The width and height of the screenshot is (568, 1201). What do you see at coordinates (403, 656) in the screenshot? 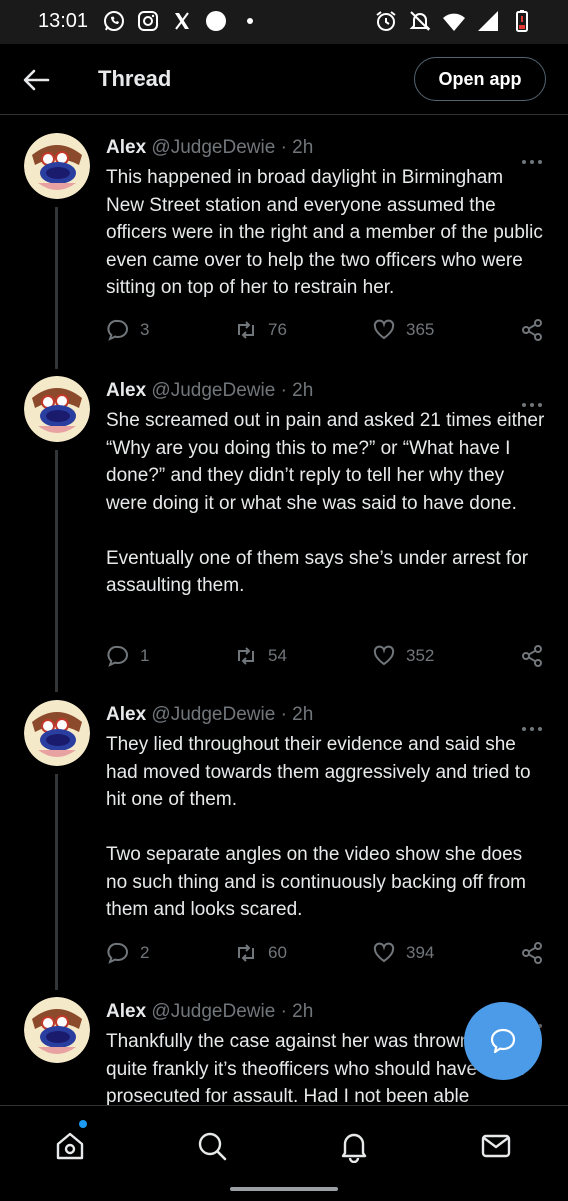
I see `like-button: 352` at bounding box center [403, 656].